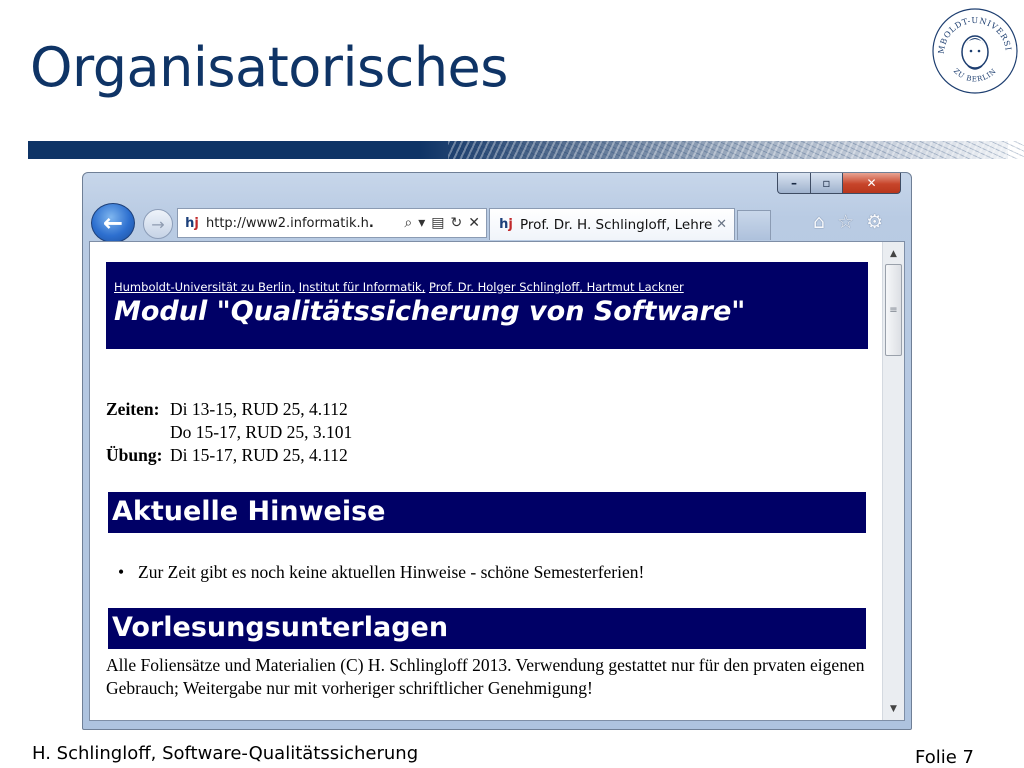 This screenshot has height=768, width=1024. What do you see at coordinates (616, 224) in the screenshot?
I see `tab-title: Prof. Dr. H. Schlingloff, Lehre` at bounding box center [616, 224].